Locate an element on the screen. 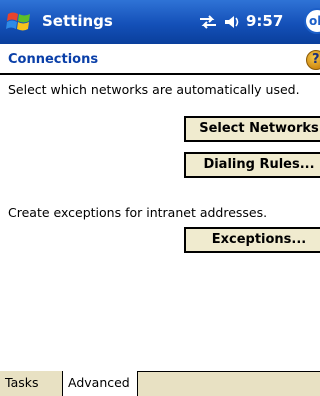  tab-tasks: Tasks is located at coordinates (31, 383).